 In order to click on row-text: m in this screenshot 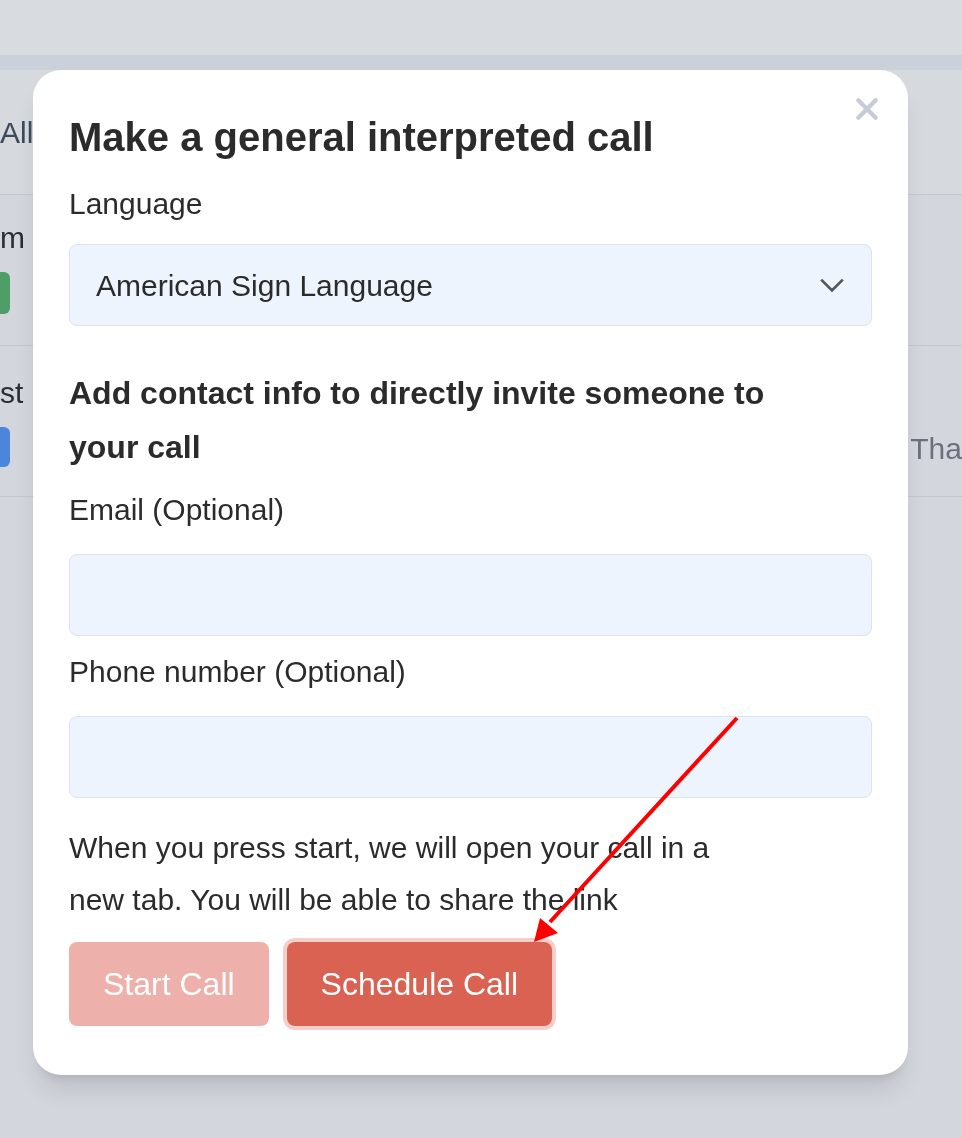, I will do `click(12, 238)`.